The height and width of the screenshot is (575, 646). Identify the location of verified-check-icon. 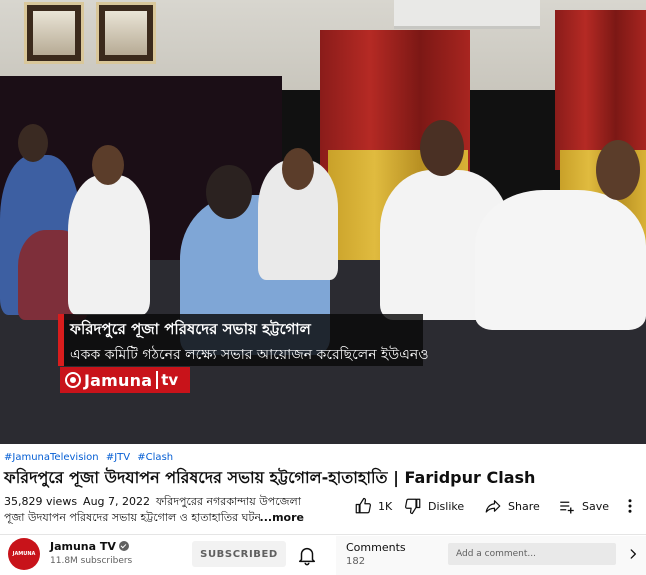
(123, 546).